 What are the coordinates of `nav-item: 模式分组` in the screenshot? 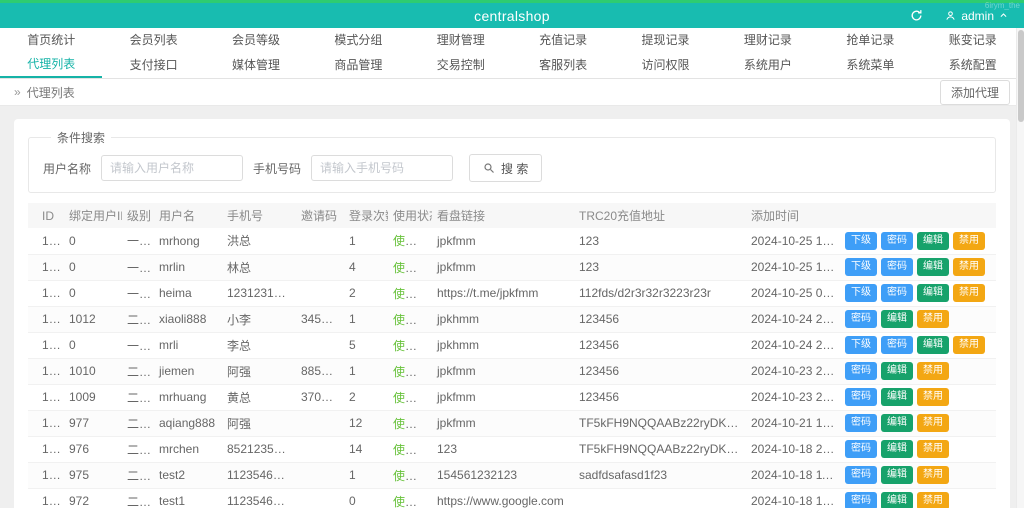 It's located at (358, 40).